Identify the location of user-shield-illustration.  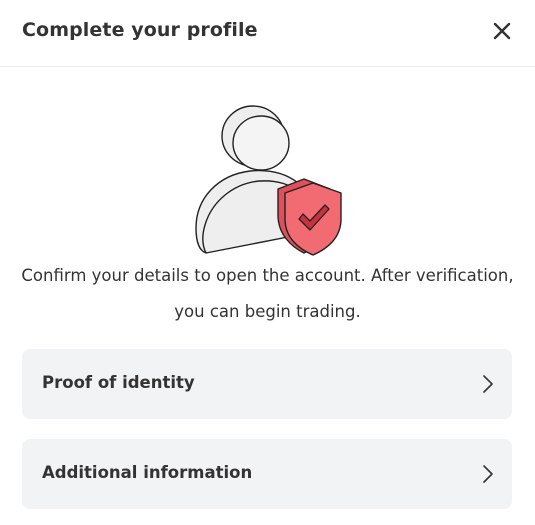
(268, 180).